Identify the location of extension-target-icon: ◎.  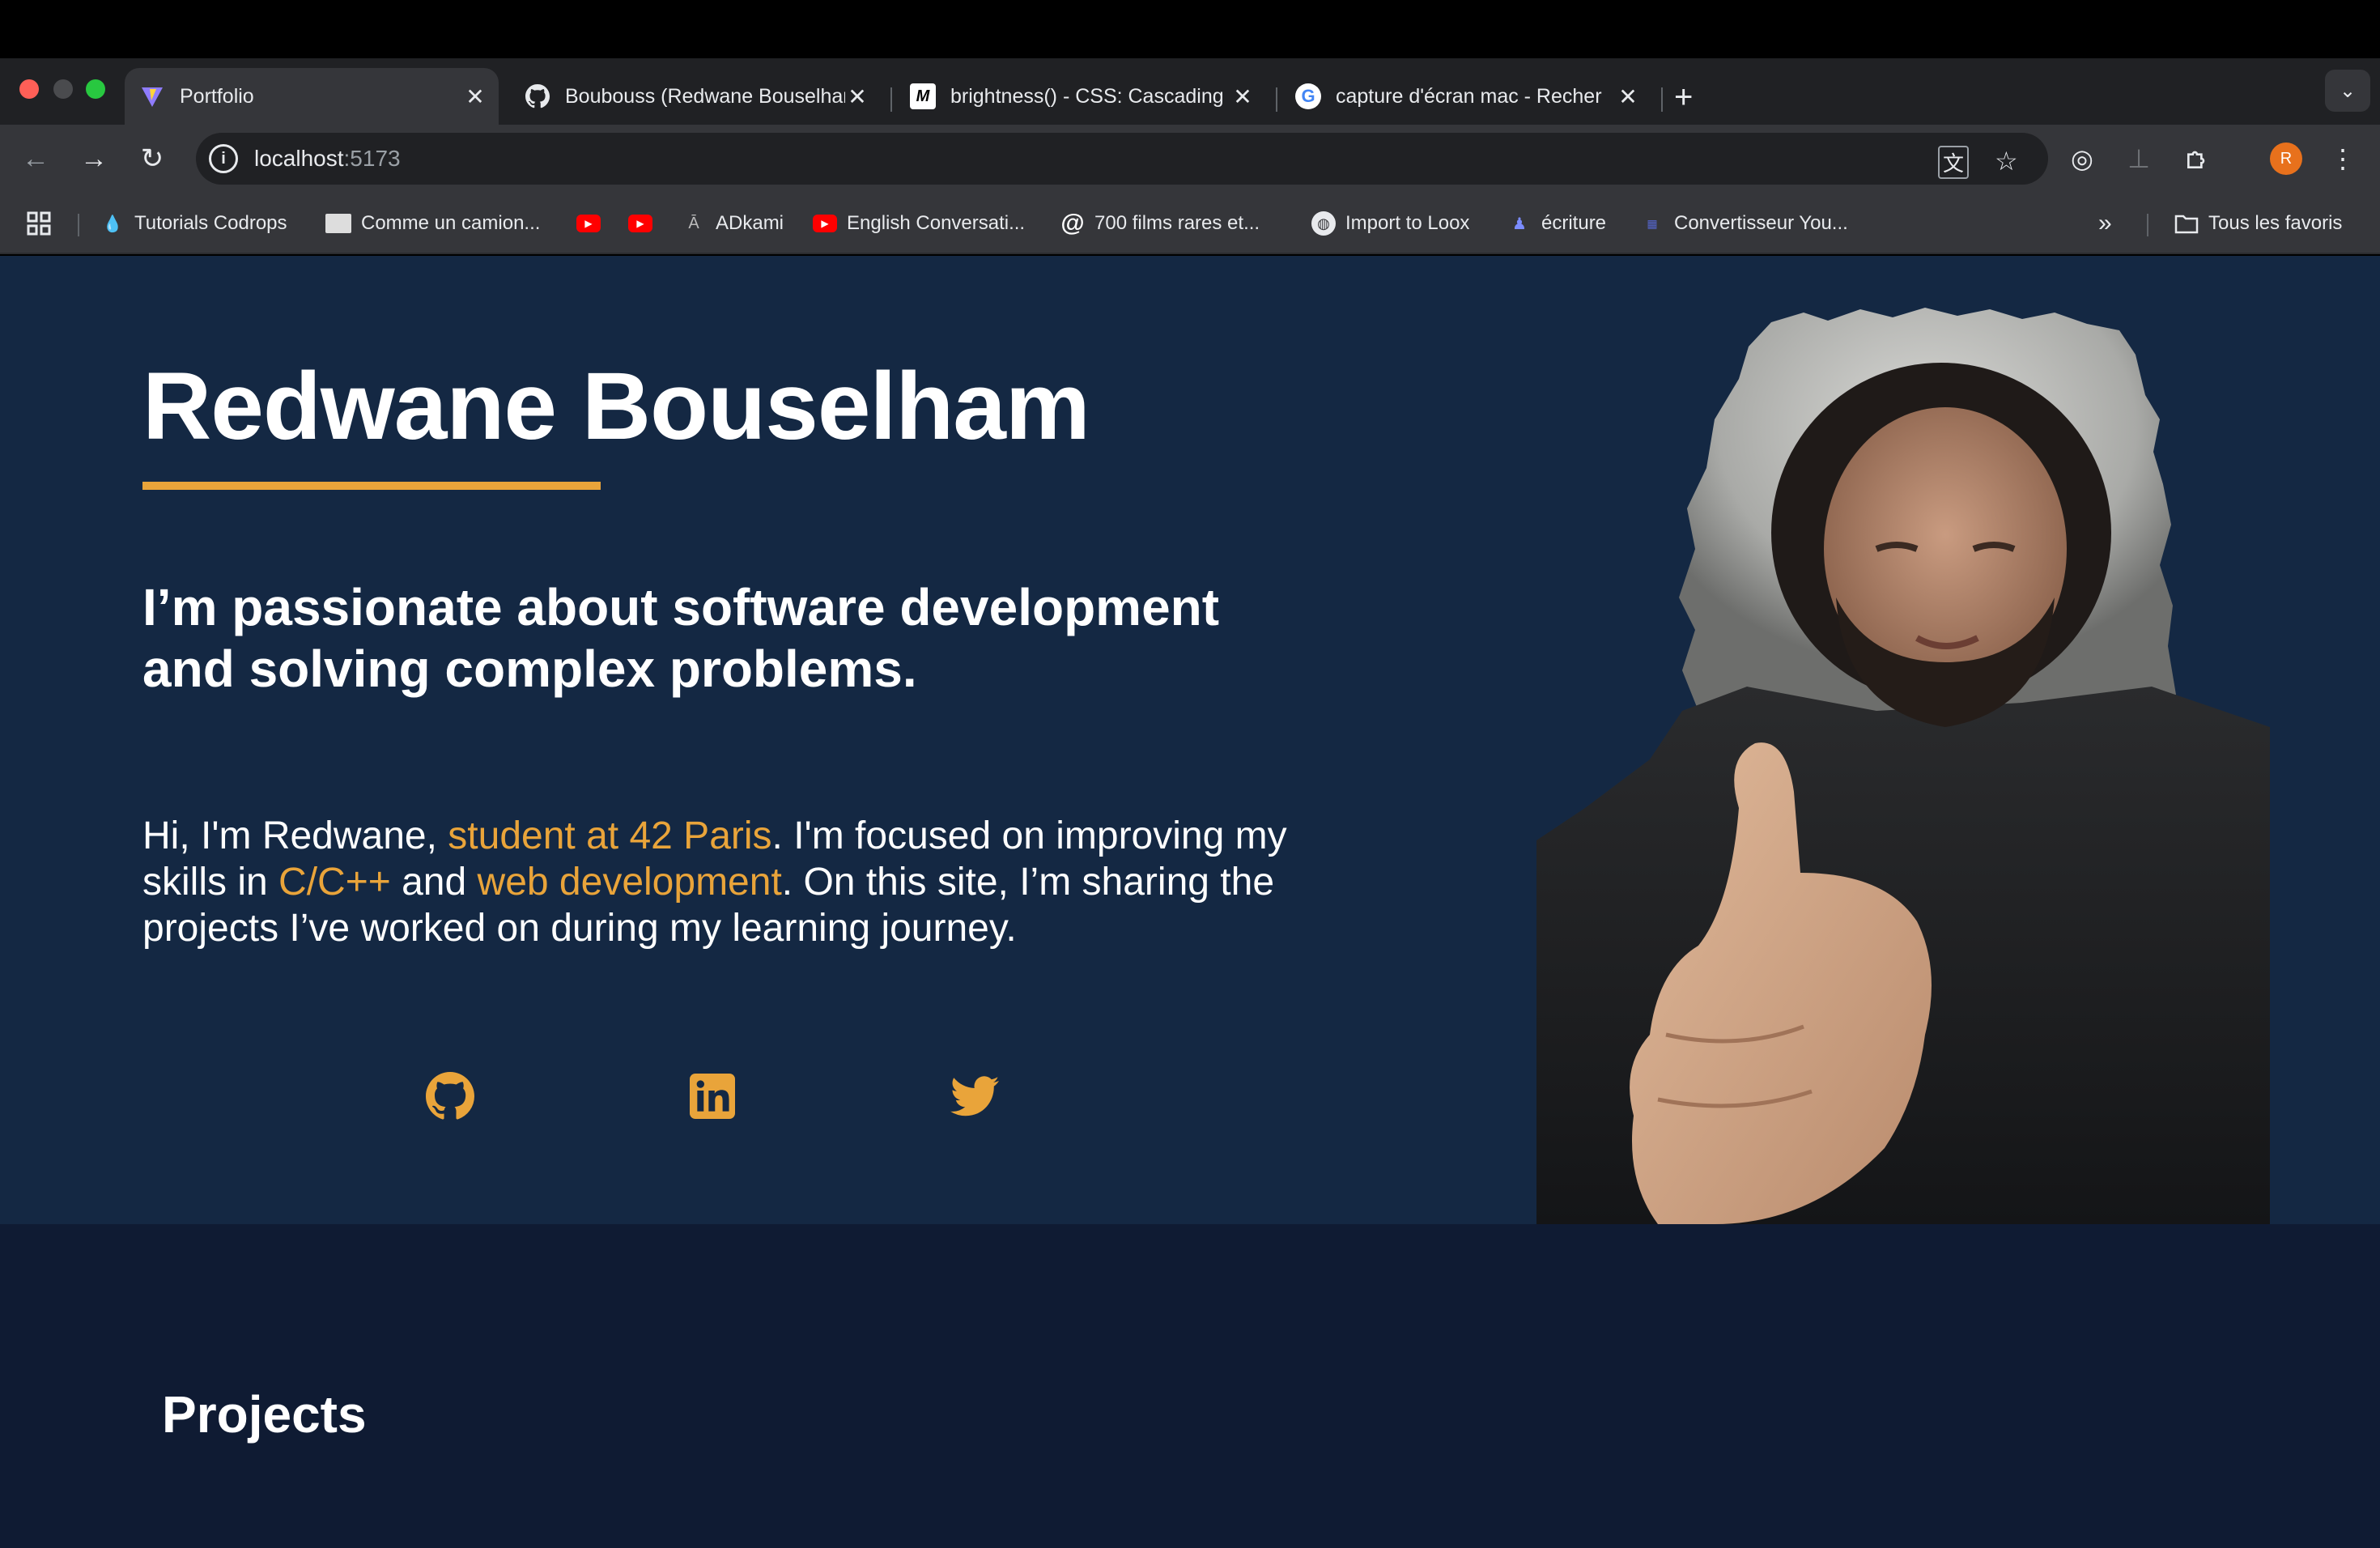
(2082, 158).